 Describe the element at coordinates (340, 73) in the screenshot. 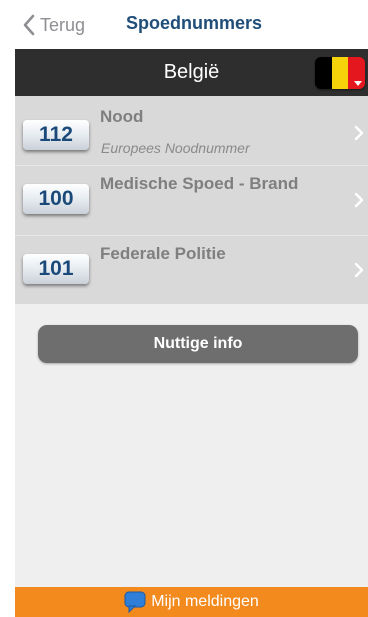

I see `belgium-flag-icon` at that location.